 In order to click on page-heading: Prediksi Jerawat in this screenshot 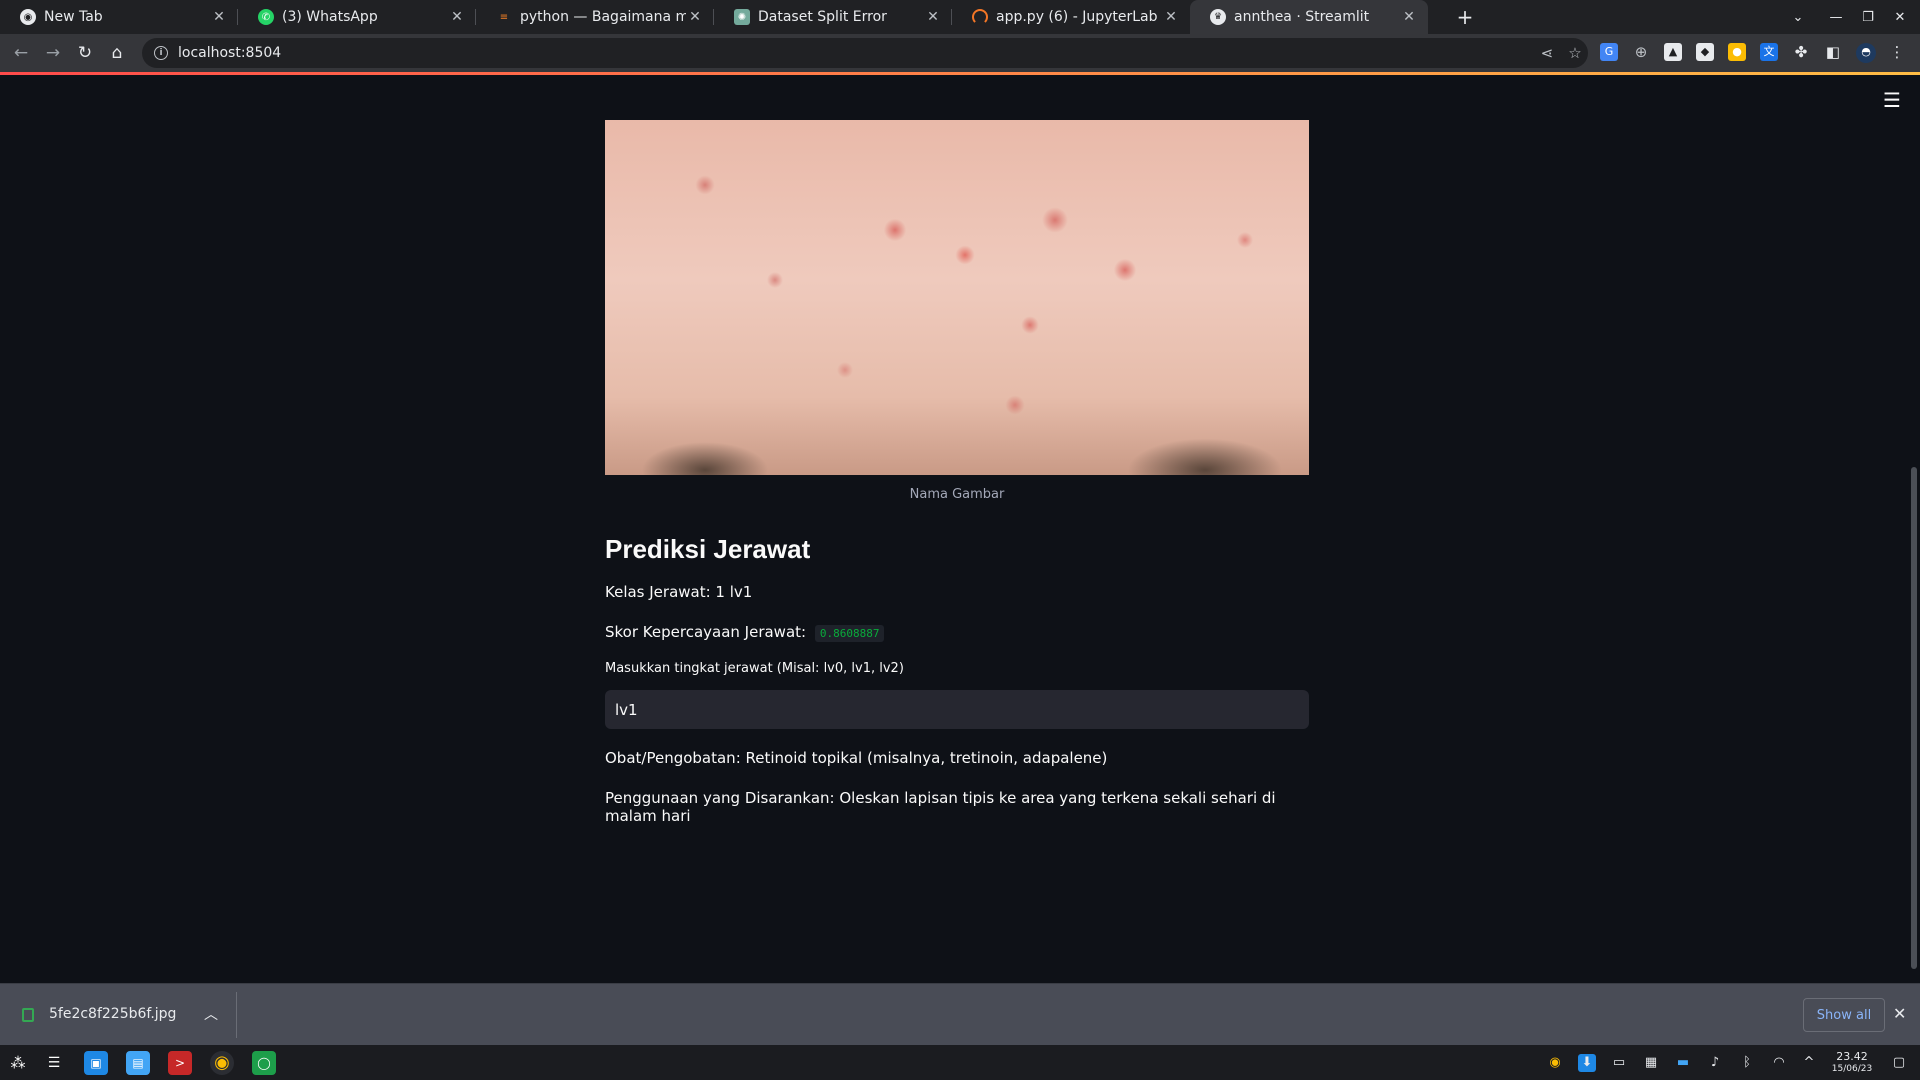, I will do `click(708, 549)`.